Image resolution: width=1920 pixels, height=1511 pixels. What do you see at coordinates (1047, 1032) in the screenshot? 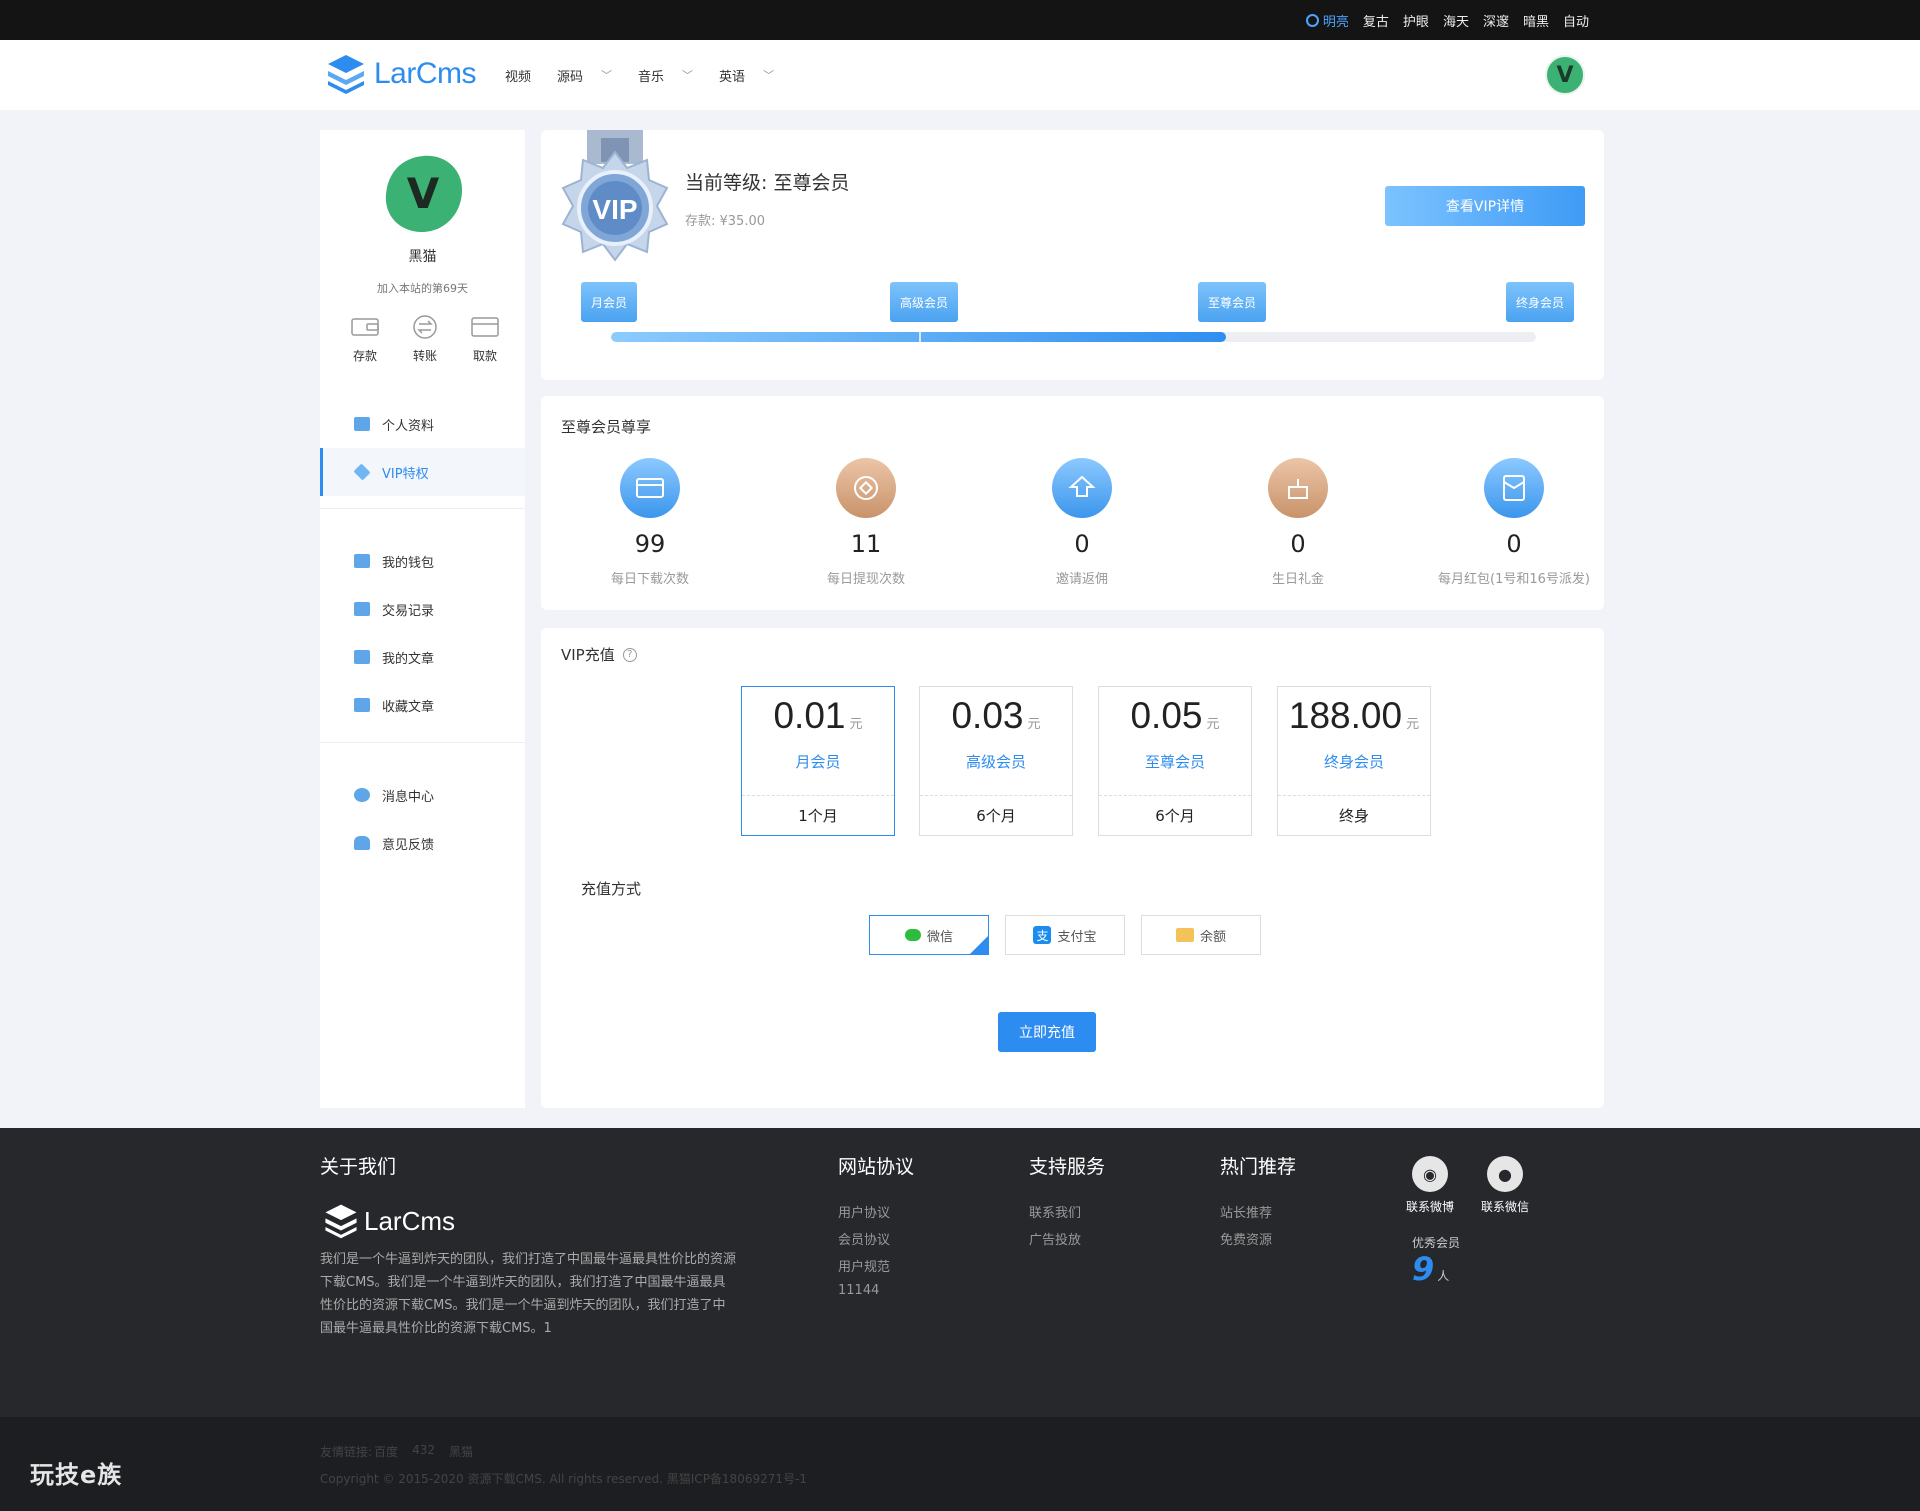
I see `recharge-submit-button: 立即充值` at bounding box center [1047, 1032].